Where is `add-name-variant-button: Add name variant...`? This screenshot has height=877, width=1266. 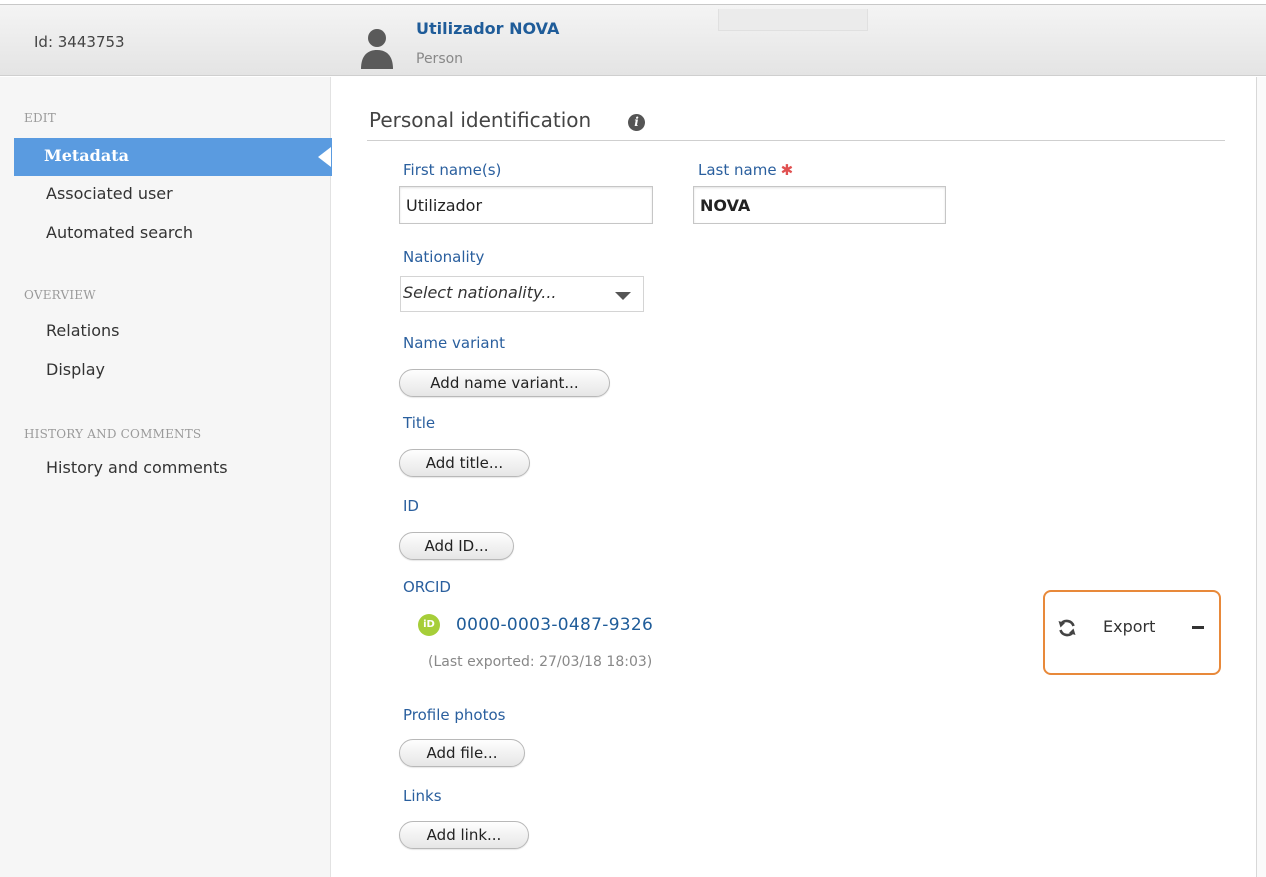 add-name-variant-button: Add name variant... is located at coordinates (504, 383).